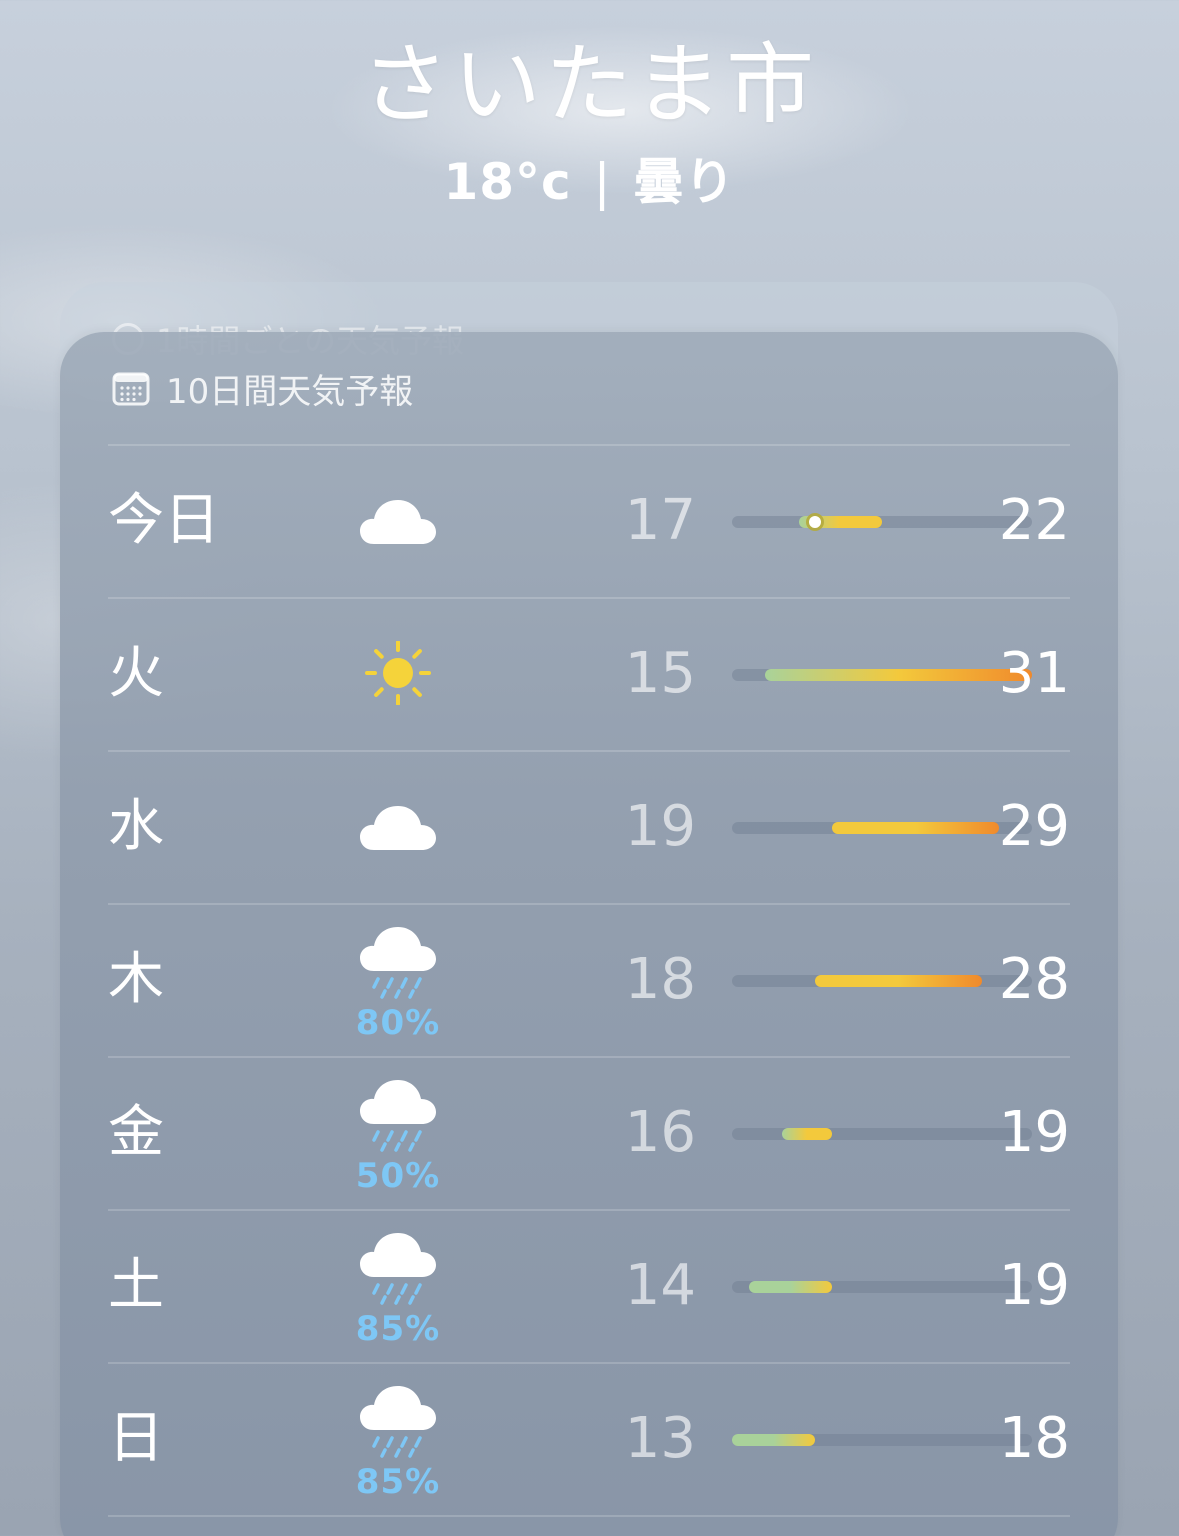 The image size is (1179, 1536). I want to click on forecast-row: 土 85% 14 19, so click(589, 1285).